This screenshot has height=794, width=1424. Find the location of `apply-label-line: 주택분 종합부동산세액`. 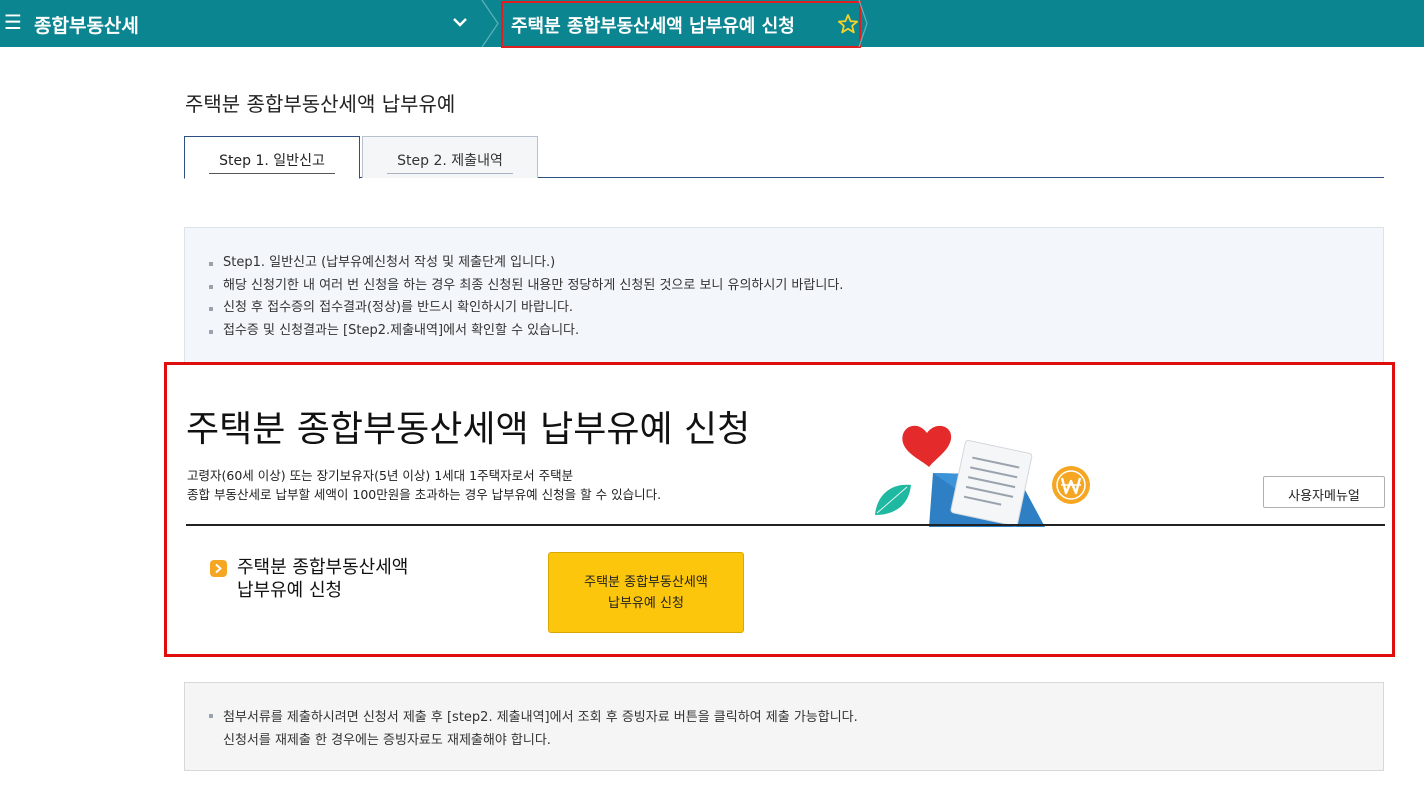

apply-label-line: 주택분 종합부동산세액 is located at coordinates (323, 567).